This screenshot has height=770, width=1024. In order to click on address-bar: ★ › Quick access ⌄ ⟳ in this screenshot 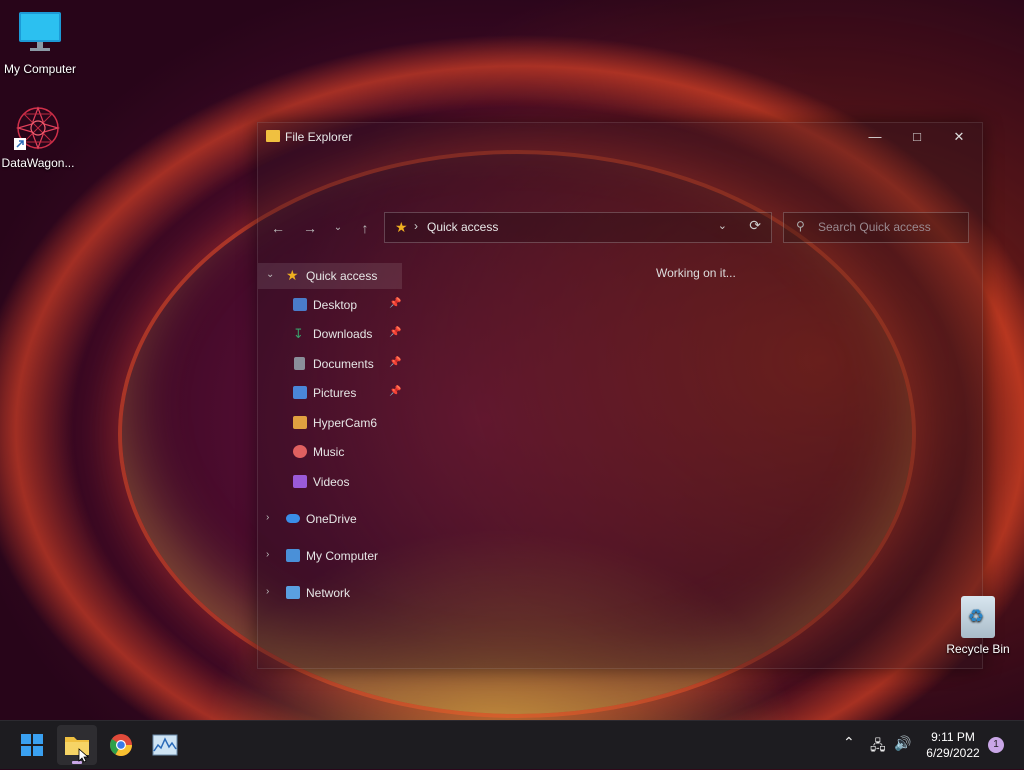, I will do `click(578, 227)`.